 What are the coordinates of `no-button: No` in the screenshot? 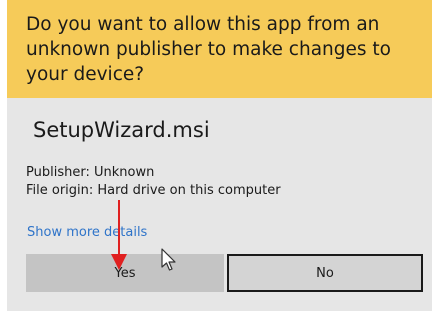 It's located at (325, 273).